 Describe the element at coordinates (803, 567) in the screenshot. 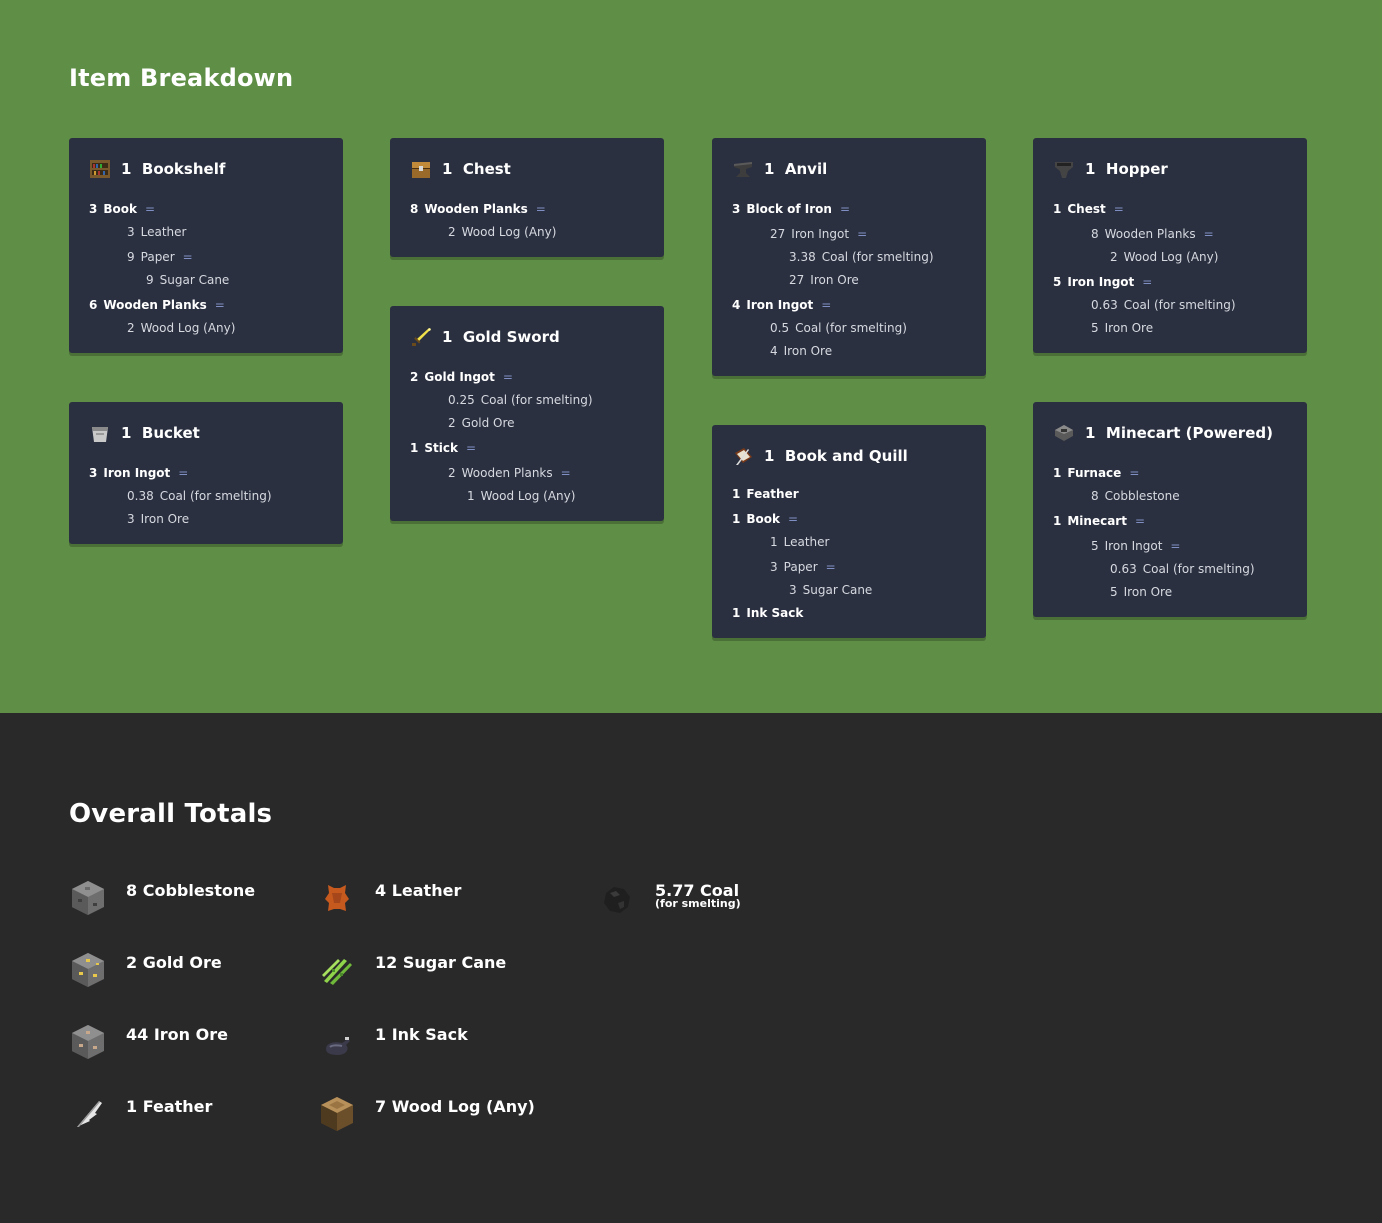

I see `ingredient-row: 3 Paper =` at that location.